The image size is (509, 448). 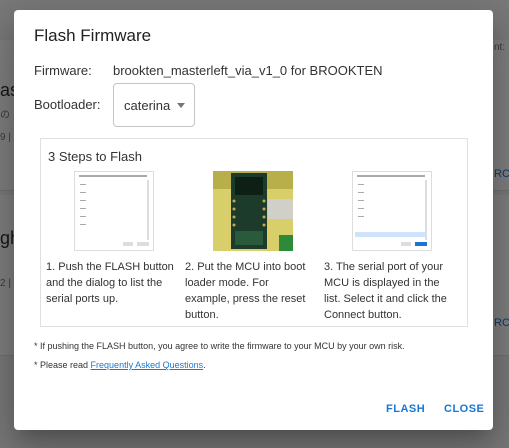 What do you see at coordinates (147, 105) in the screenshot?
I see `bootloader-selected-value: caterina` at bounding box center [147, 105].